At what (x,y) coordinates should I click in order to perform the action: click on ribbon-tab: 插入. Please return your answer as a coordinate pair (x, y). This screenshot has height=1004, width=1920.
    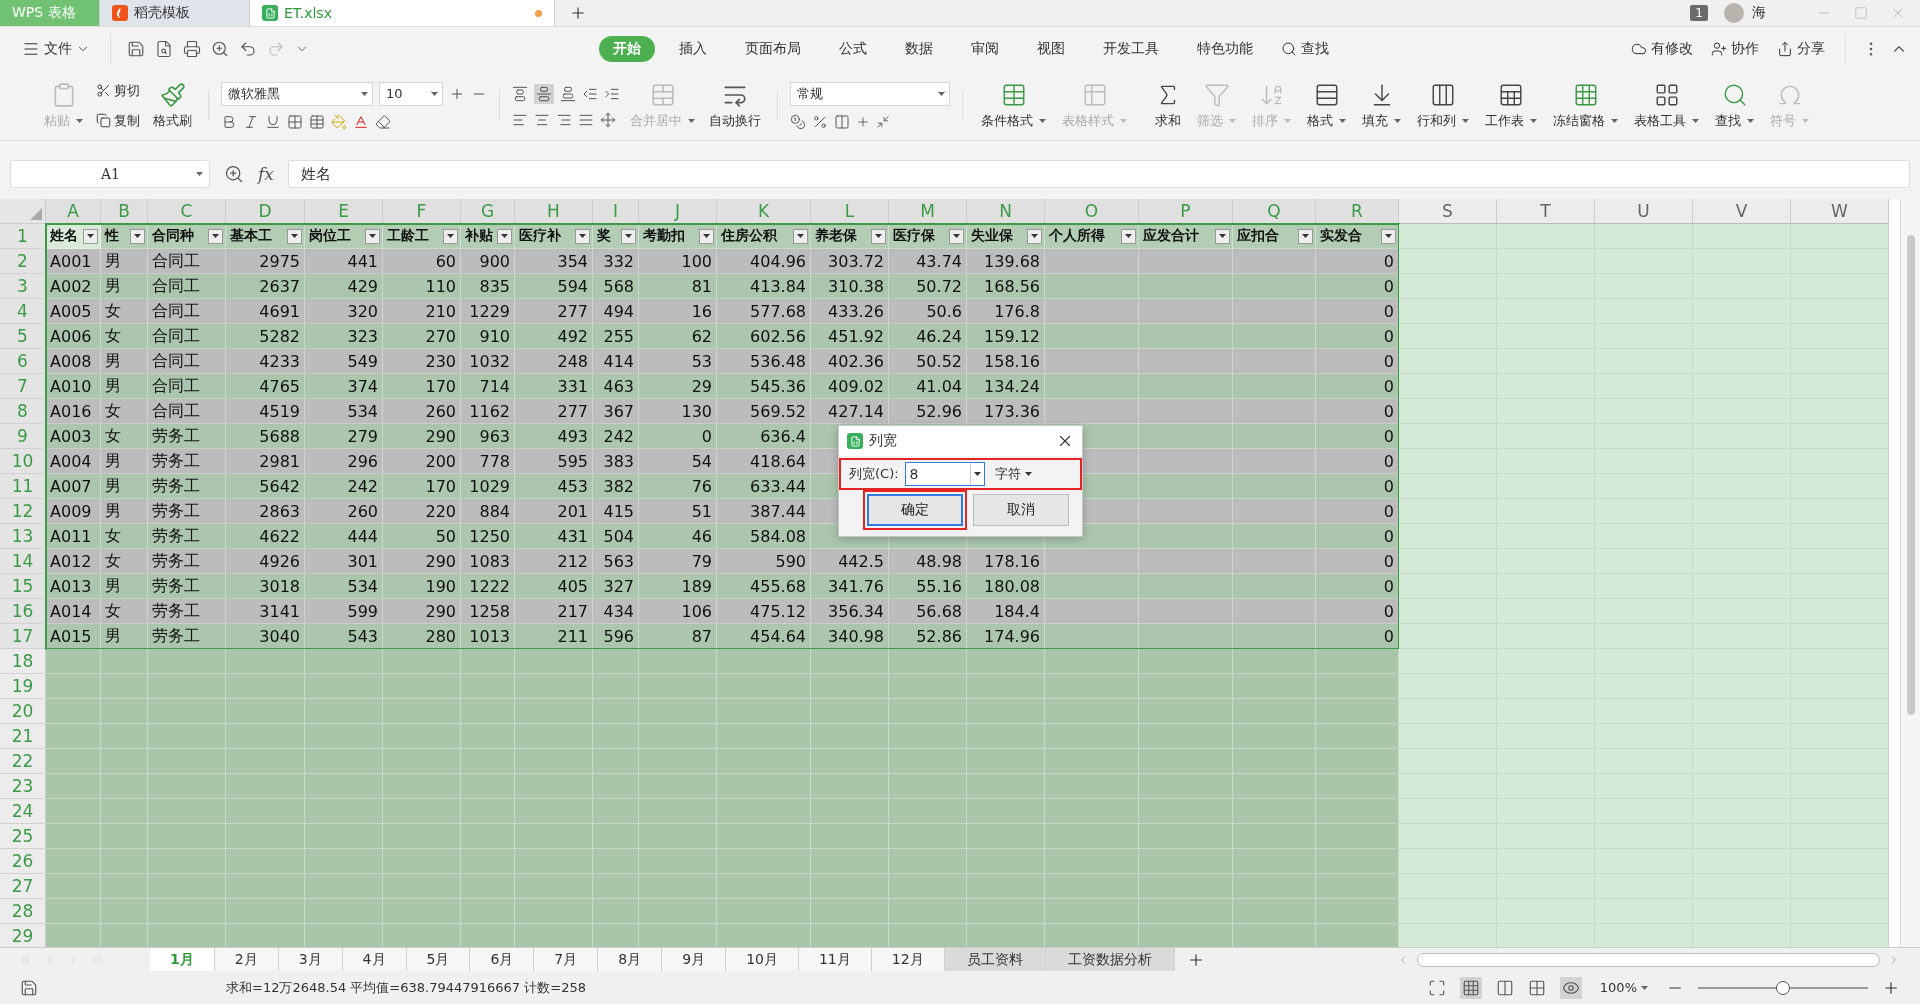
    Looking at the image, I should click on (693, 49).